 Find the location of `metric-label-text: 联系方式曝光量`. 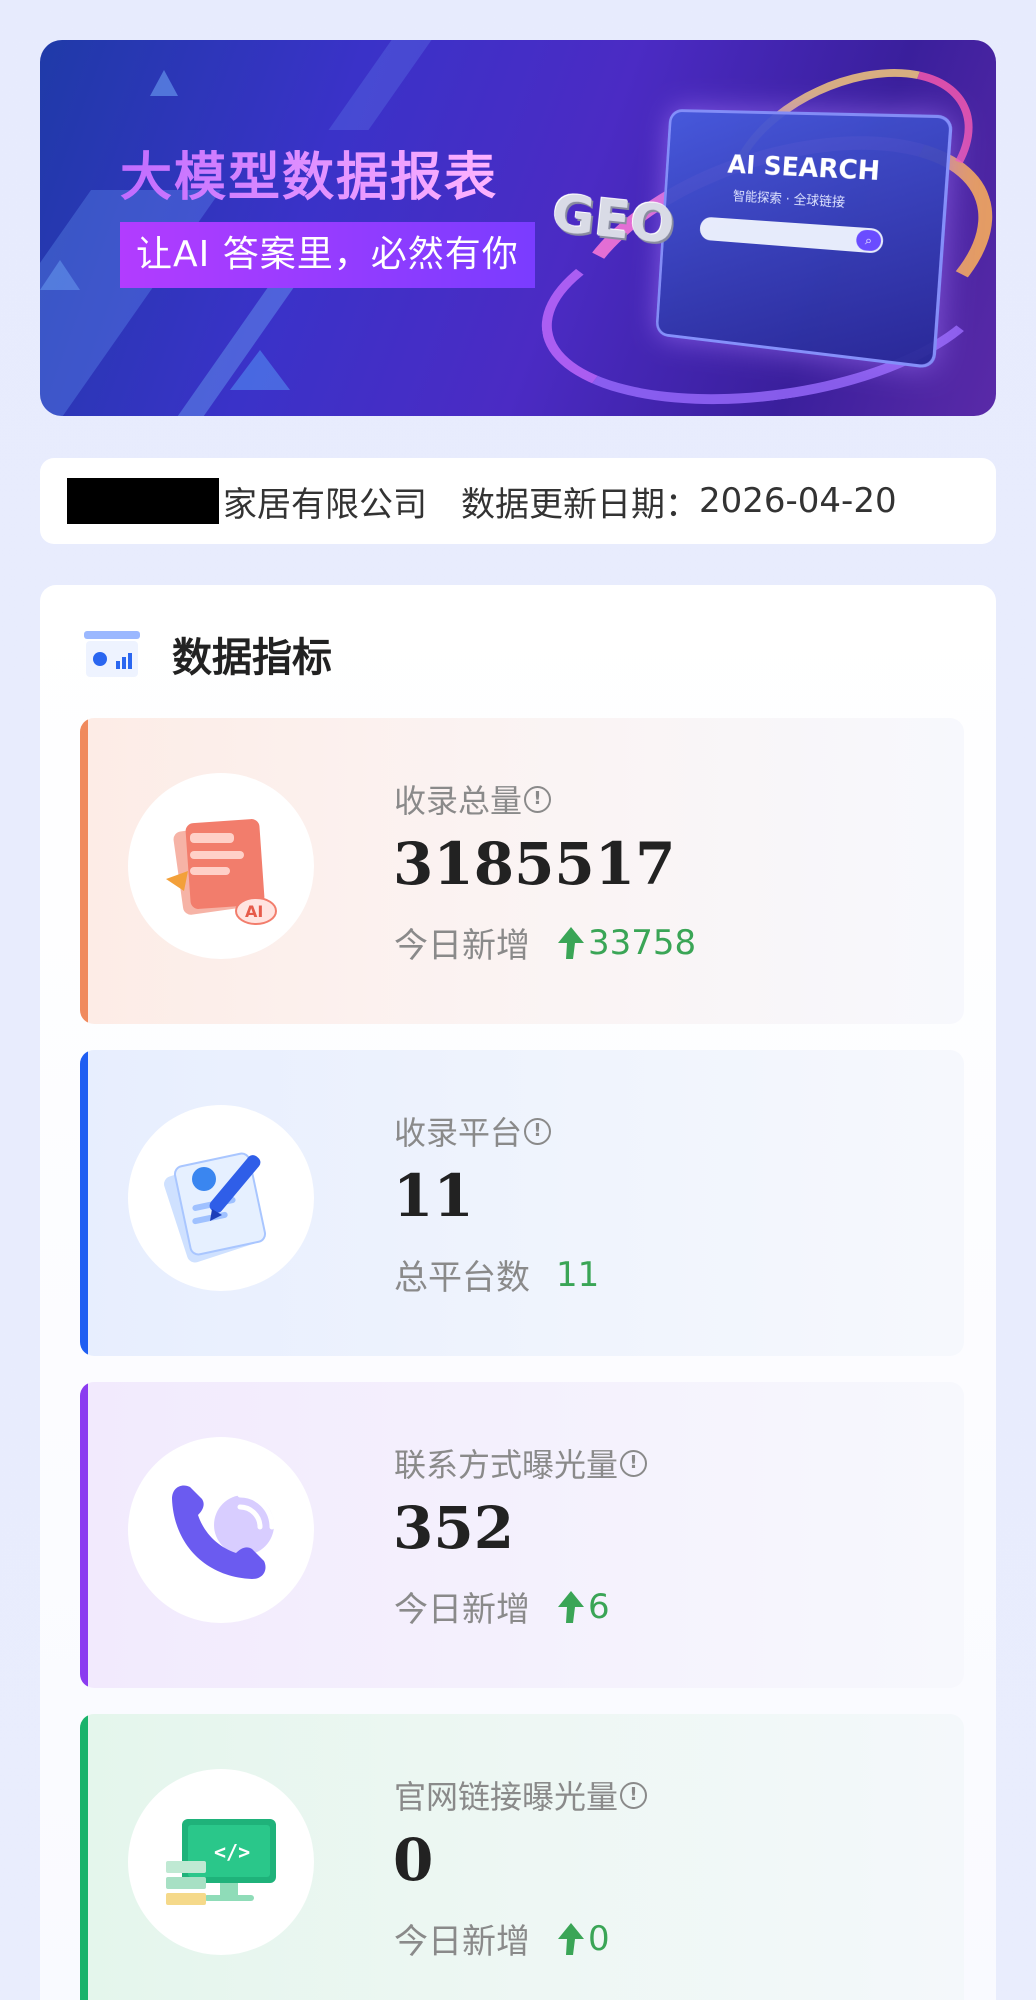

metric-label-text: 联系方式曝光量 is located at coordinates (506, 1463).